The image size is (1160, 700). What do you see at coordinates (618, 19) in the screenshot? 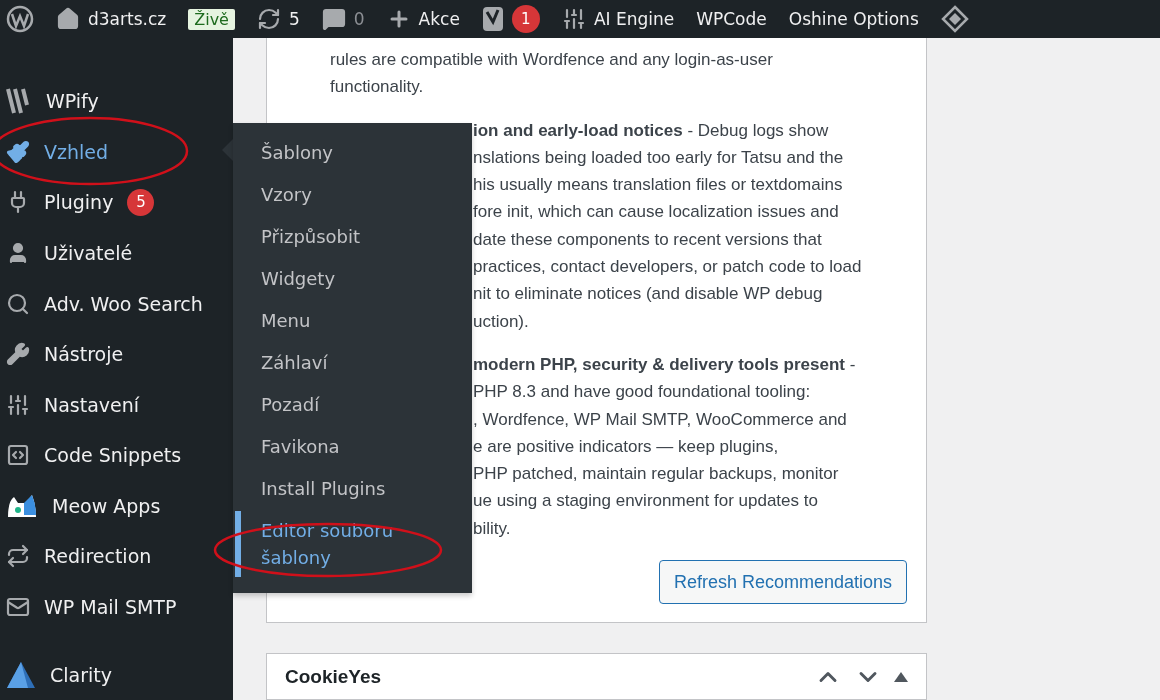
I see `toolbar-link: AI Engine` at bounding box center [618, 19].